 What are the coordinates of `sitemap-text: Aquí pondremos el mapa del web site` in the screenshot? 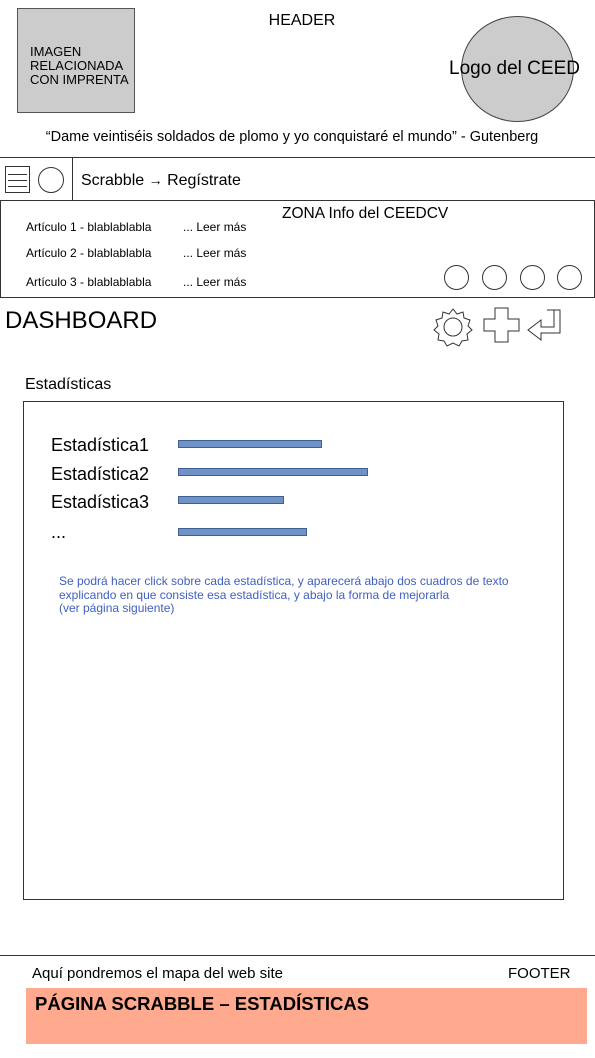 It's located at (157, 973).